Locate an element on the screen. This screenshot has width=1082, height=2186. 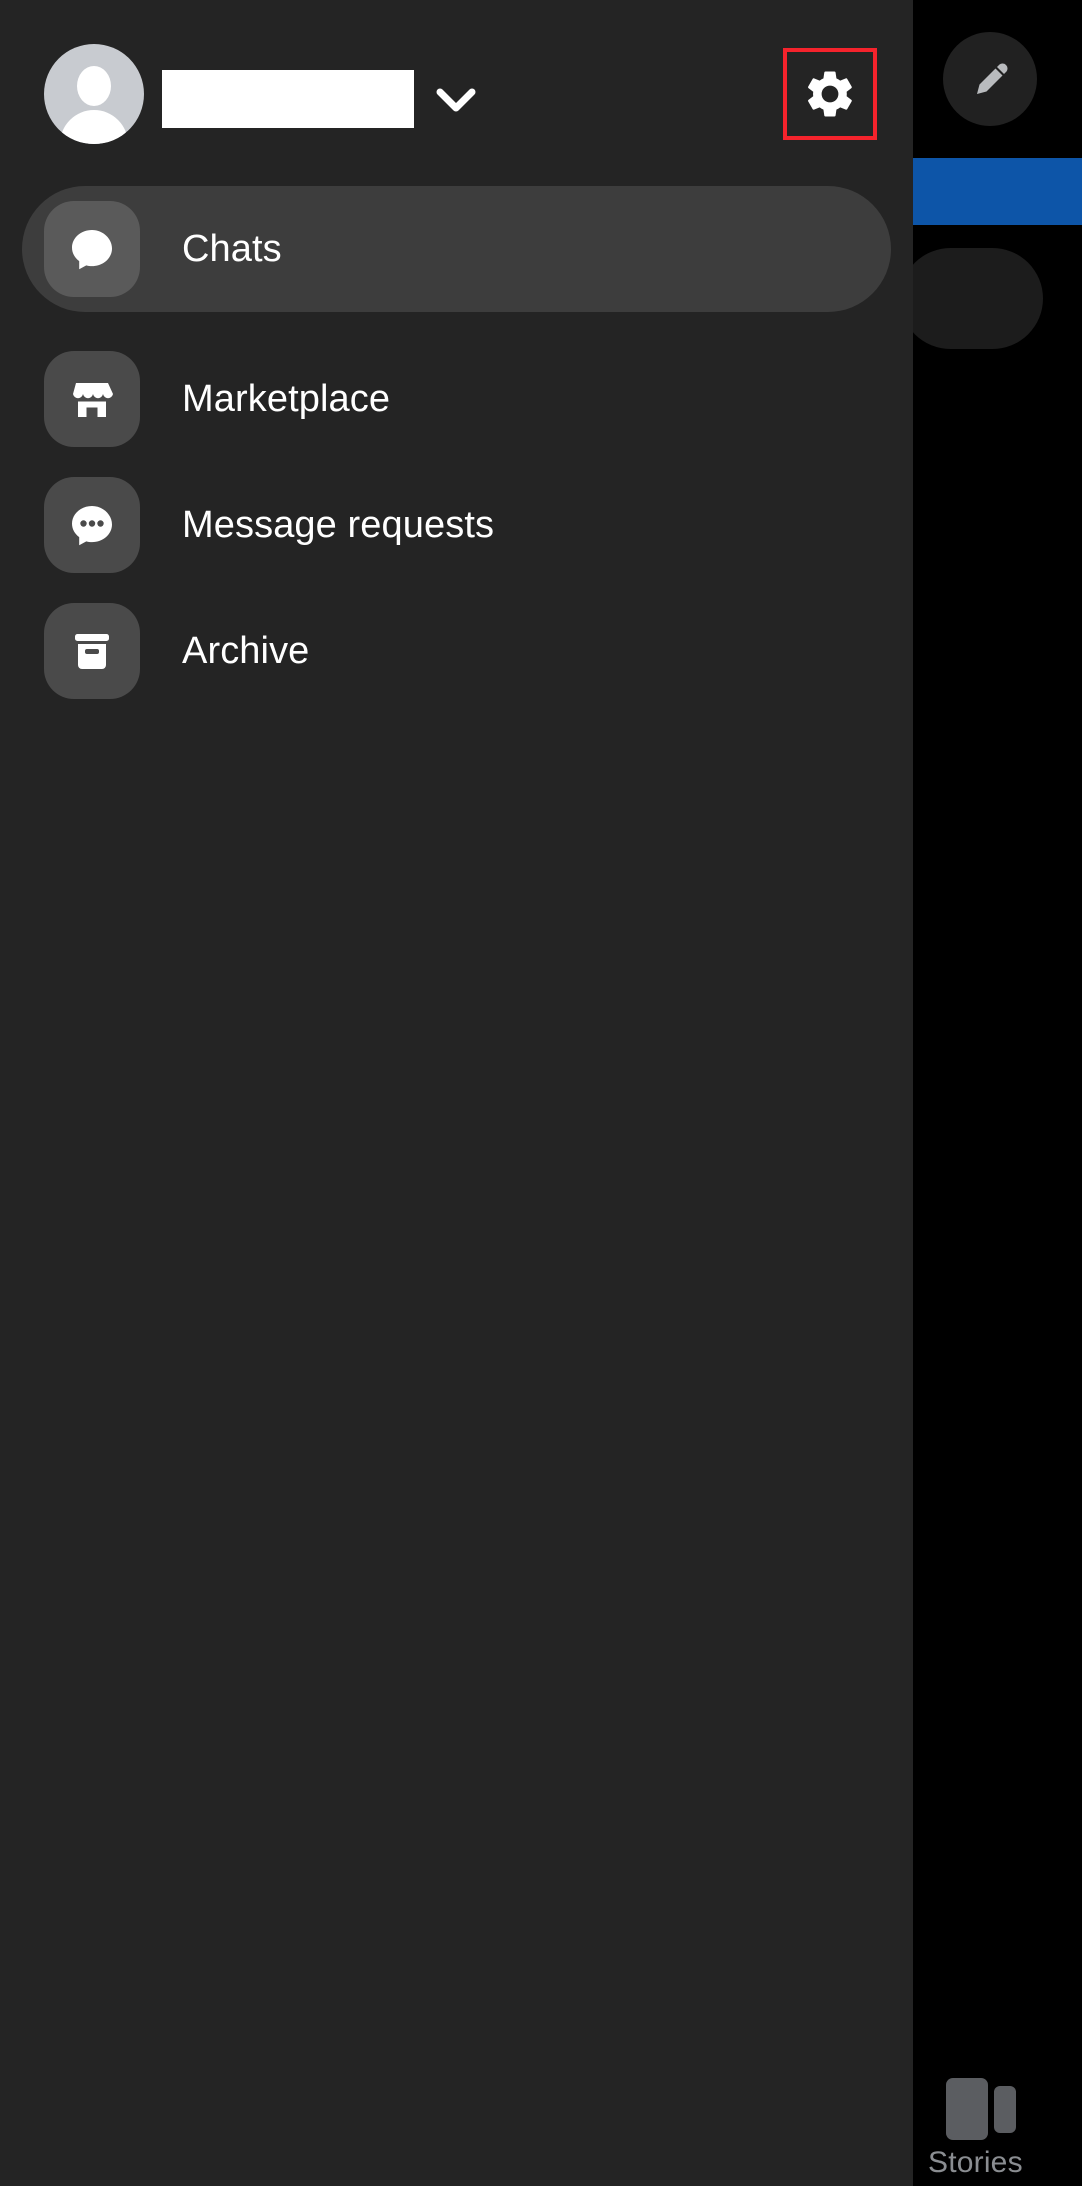
sidebar-item-message-requests: Message requests is located at coordinates (456, 525).